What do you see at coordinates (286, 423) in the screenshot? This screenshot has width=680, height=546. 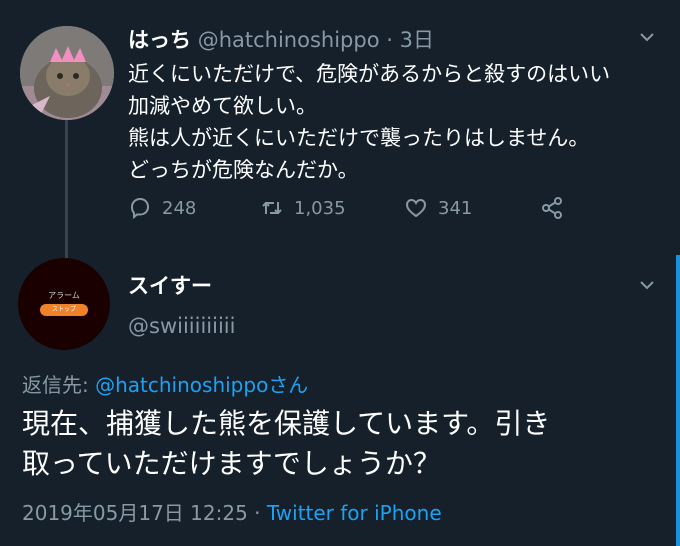 I see `tweet2-line: 現在、捕獲した熊を保護しています。引き` at bounding box center [286, 423].